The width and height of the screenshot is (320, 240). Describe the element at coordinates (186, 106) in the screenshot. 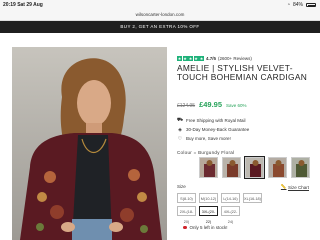

I see `price-was: £124.95` at that location.